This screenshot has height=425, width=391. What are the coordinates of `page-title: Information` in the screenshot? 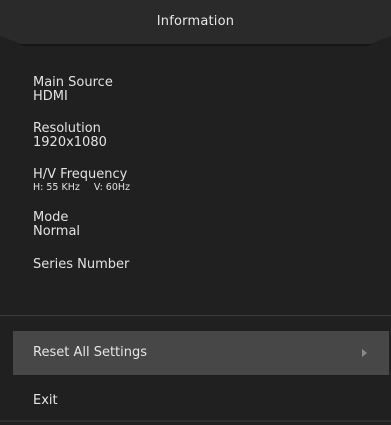 It's located at (195, 21).